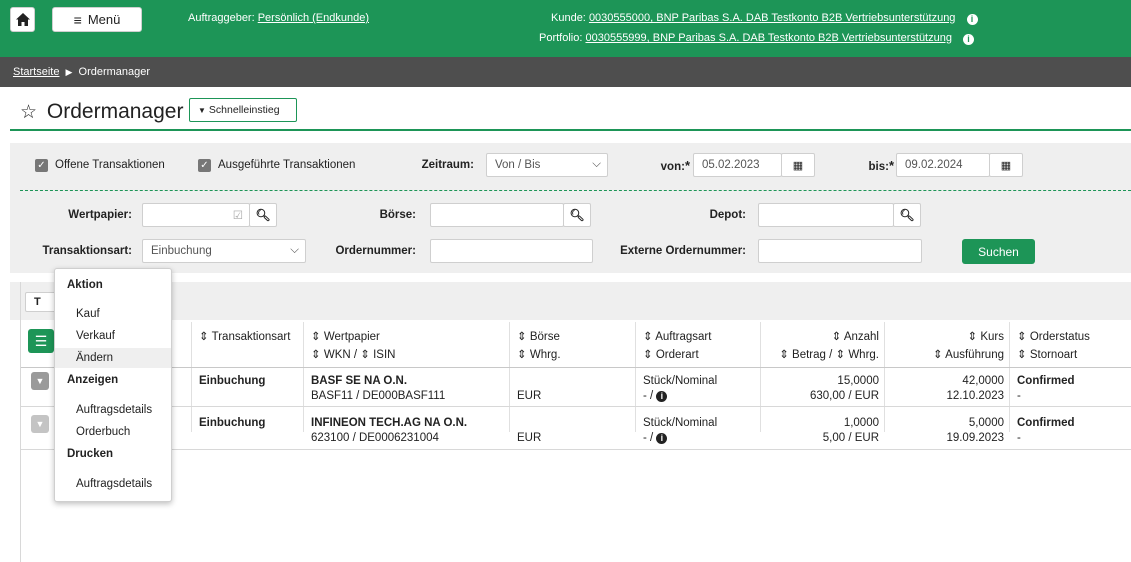 The width and height of the screenshot is (1131, 562). I want to click on external-order-number-input, so click(840, 251).